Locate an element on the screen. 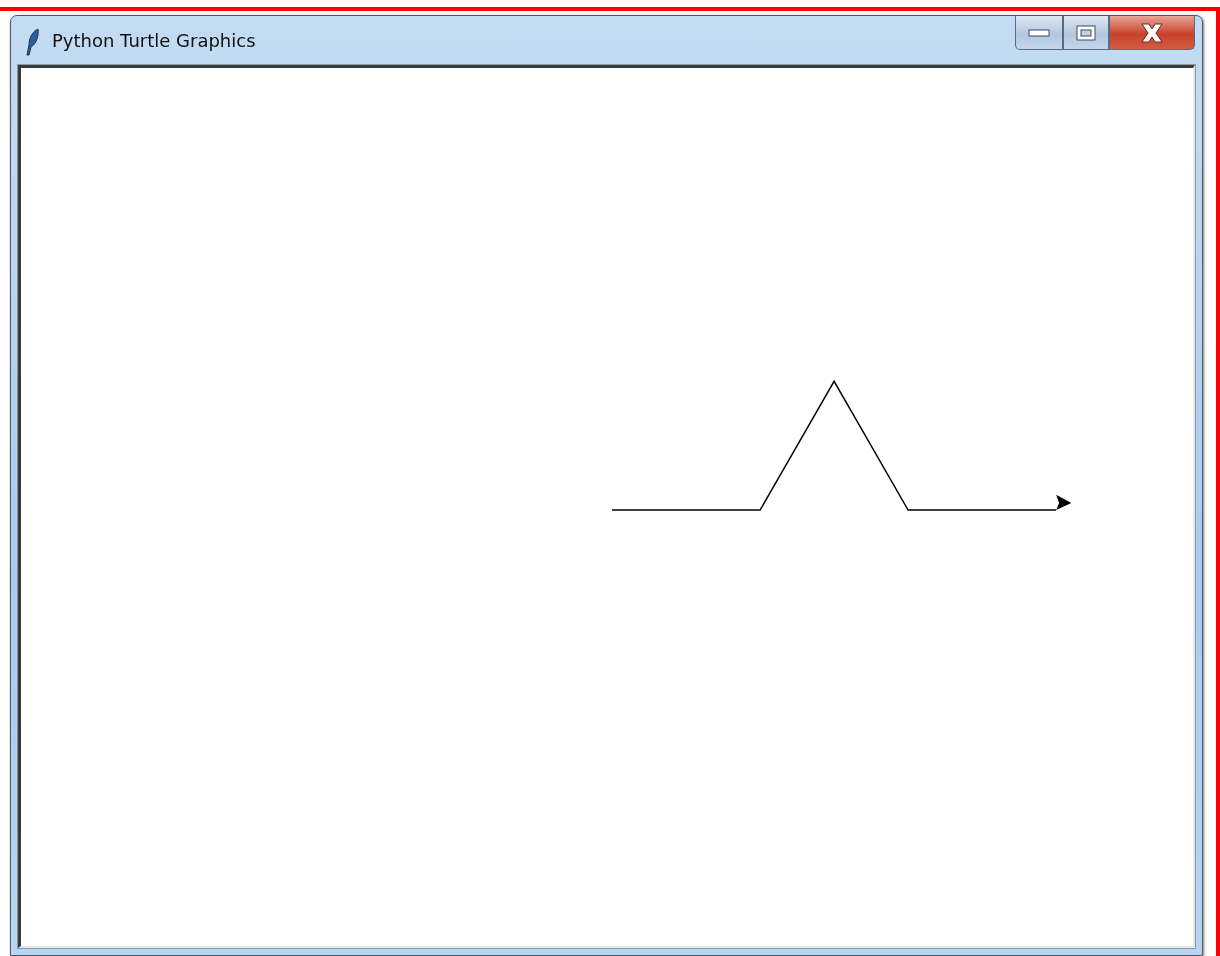 The height and width of the screenshot is (956, 1220). turtle-arrow-icon is located at coordinates (1064, 502).